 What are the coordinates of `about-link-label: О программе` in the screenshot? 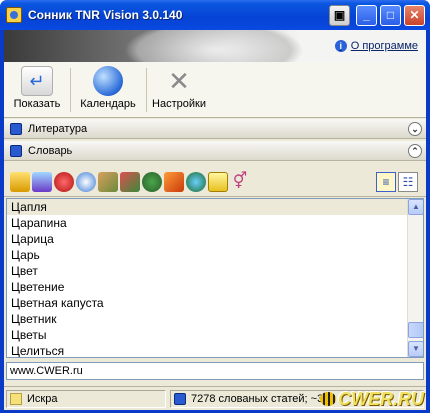 It's located at (384, 46).